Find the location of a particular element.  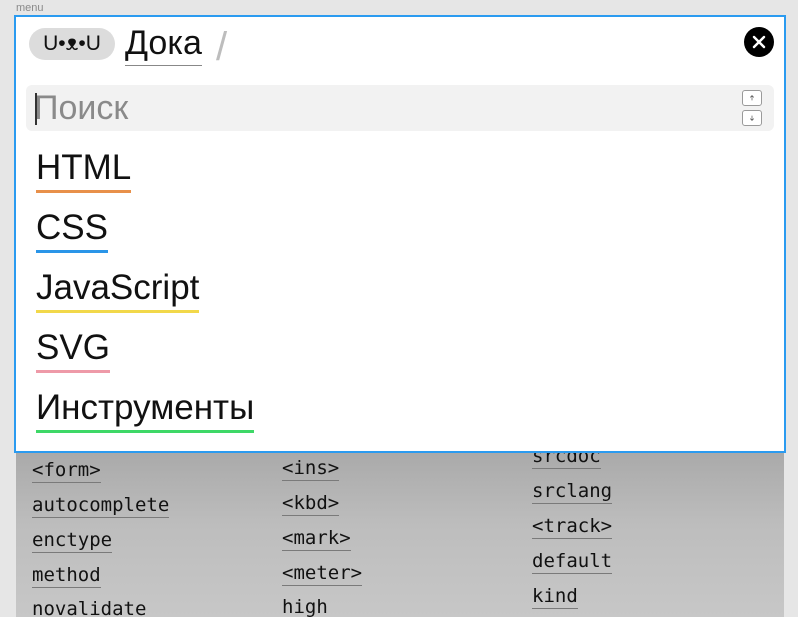

search-input is located at coordinates (379, 108).